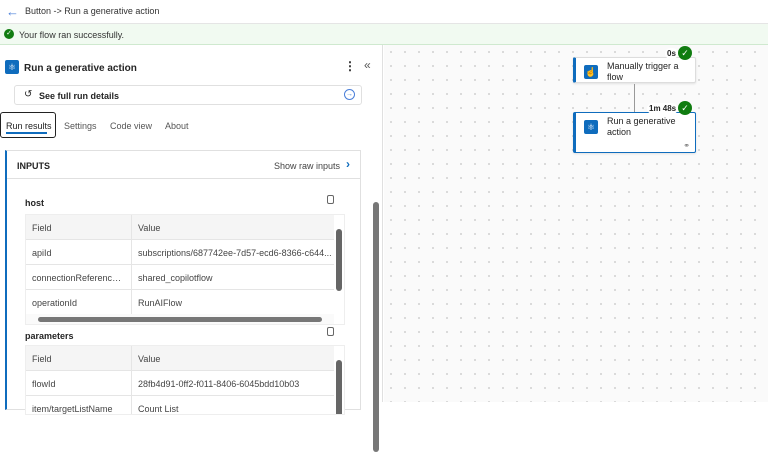 The image size is (768, 452). I want to click on see-full-run-details-button: ↺ See full run details →, so click(188, 95).